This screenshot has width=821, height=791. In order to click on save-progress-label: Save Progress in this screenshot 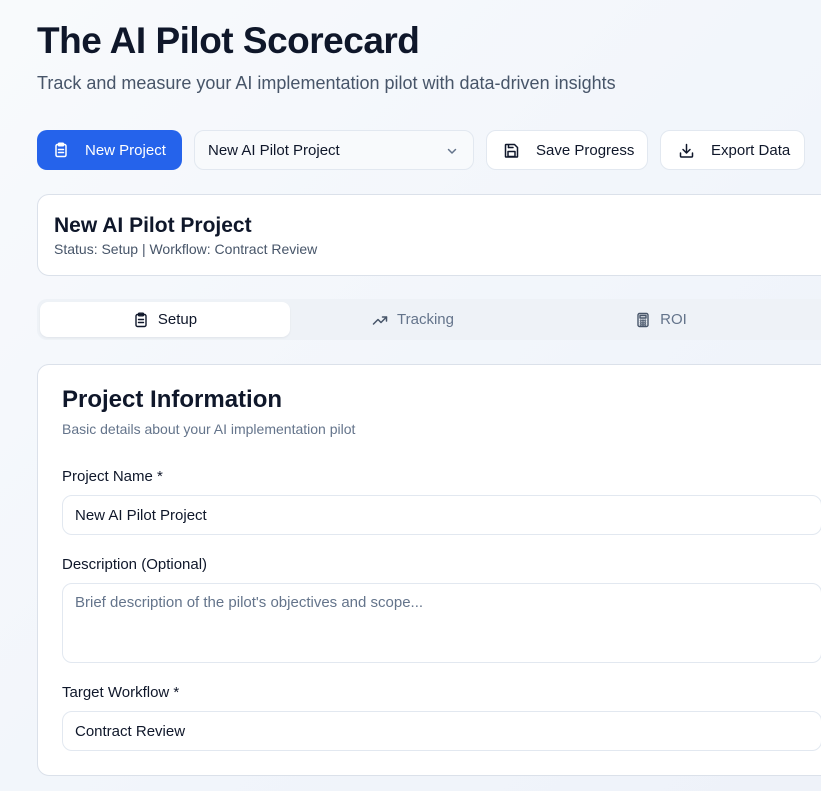, I will do `click(585, 150)`.